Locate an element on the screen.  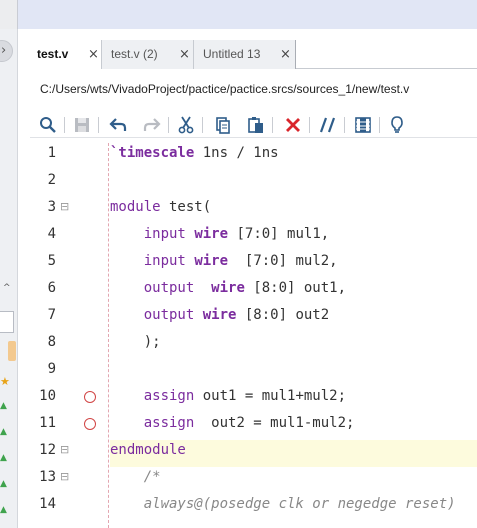
editor-toolbar is located at coordinates (253, 125).